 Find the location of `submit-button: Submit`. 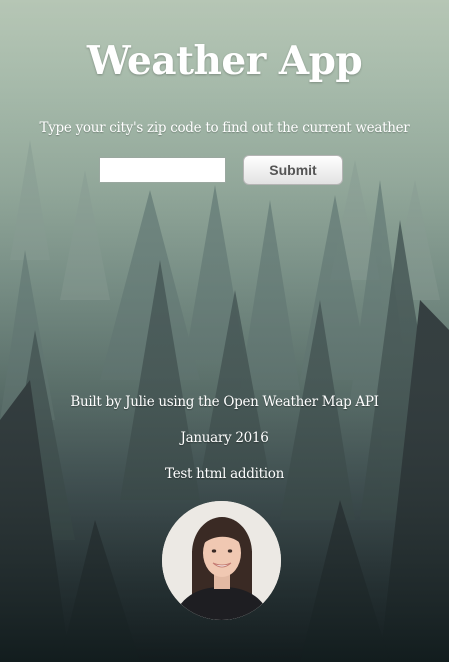

submit-button: Submit is located at coordinates (293, 170).